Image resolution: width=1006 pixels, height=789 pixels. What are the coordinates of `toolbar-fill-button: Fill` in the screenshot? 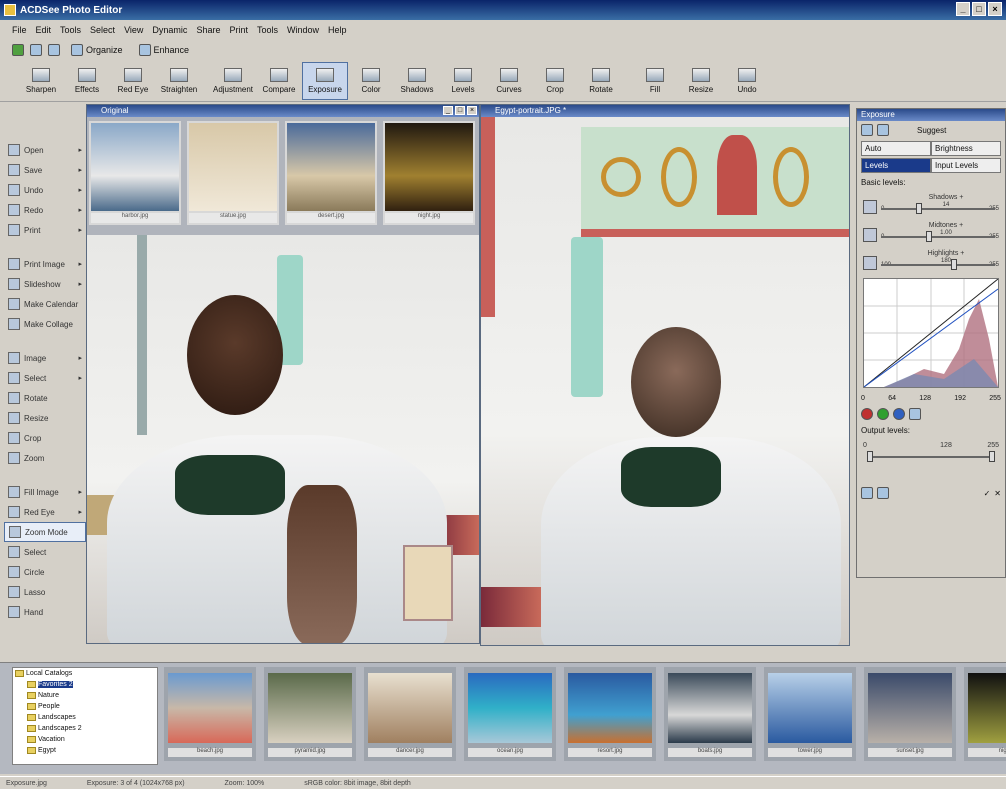 It's located at (655, 81).